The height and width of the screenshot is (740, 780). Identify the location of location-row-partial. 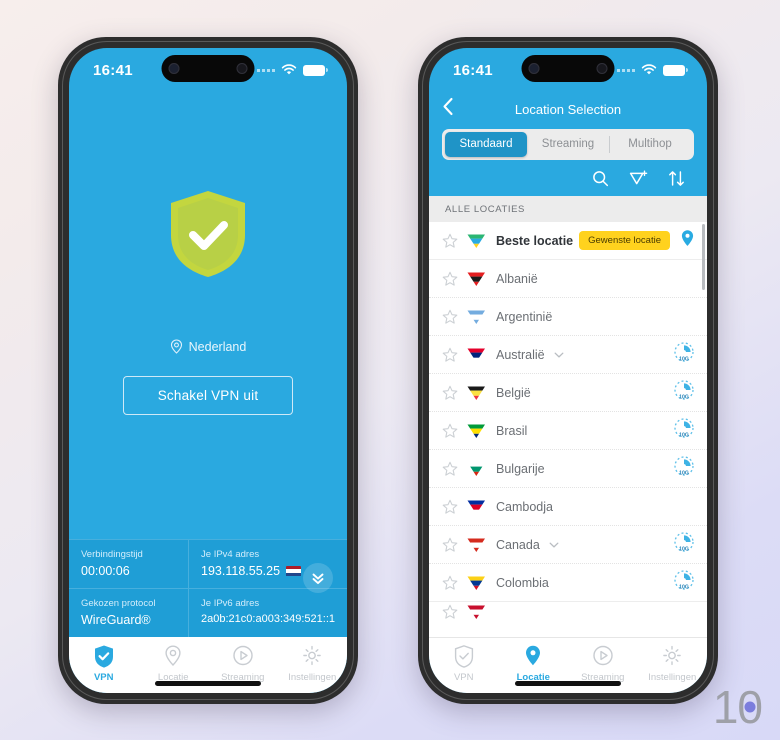
(568, 612).